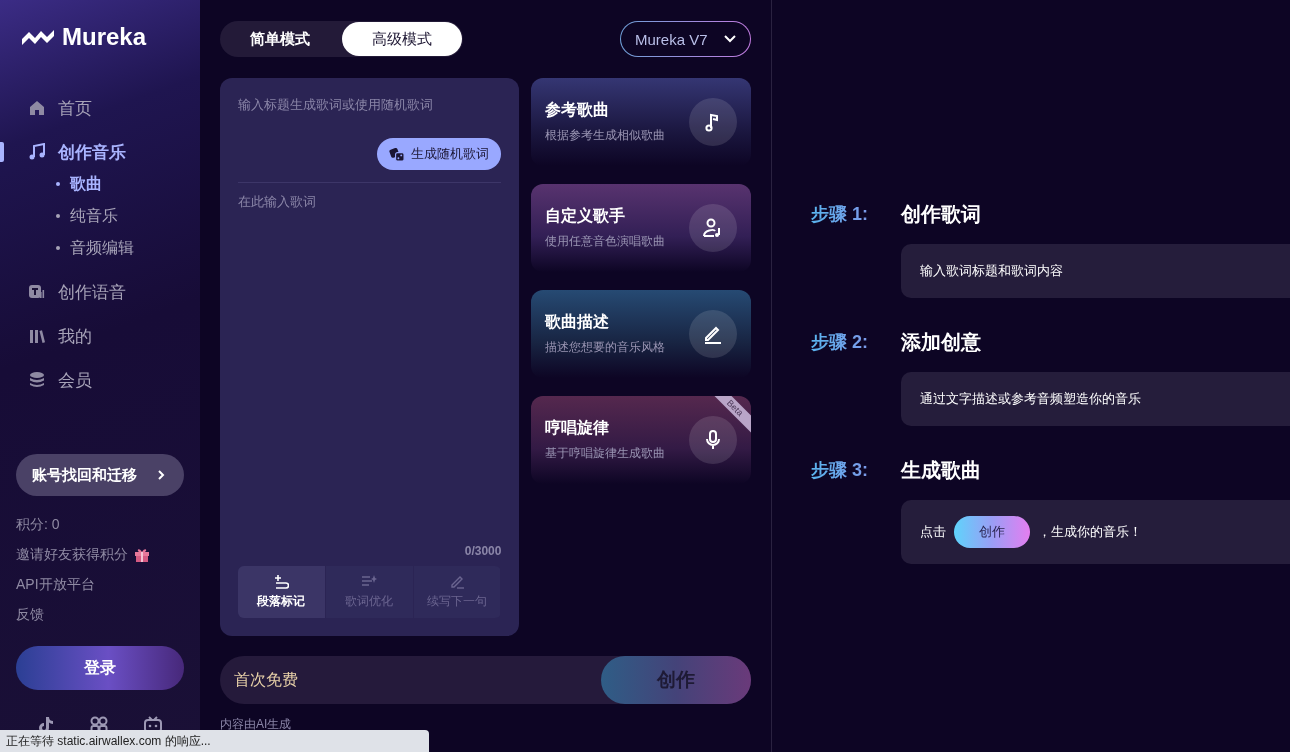 Image resolution: width=1290 pixels, height=752 pixels. What do you see at coordinates (605, 241) in the screenshot?
I see `card-subtitle: 使用任意音色演唱歌曲` at bounding box center [605, 241].